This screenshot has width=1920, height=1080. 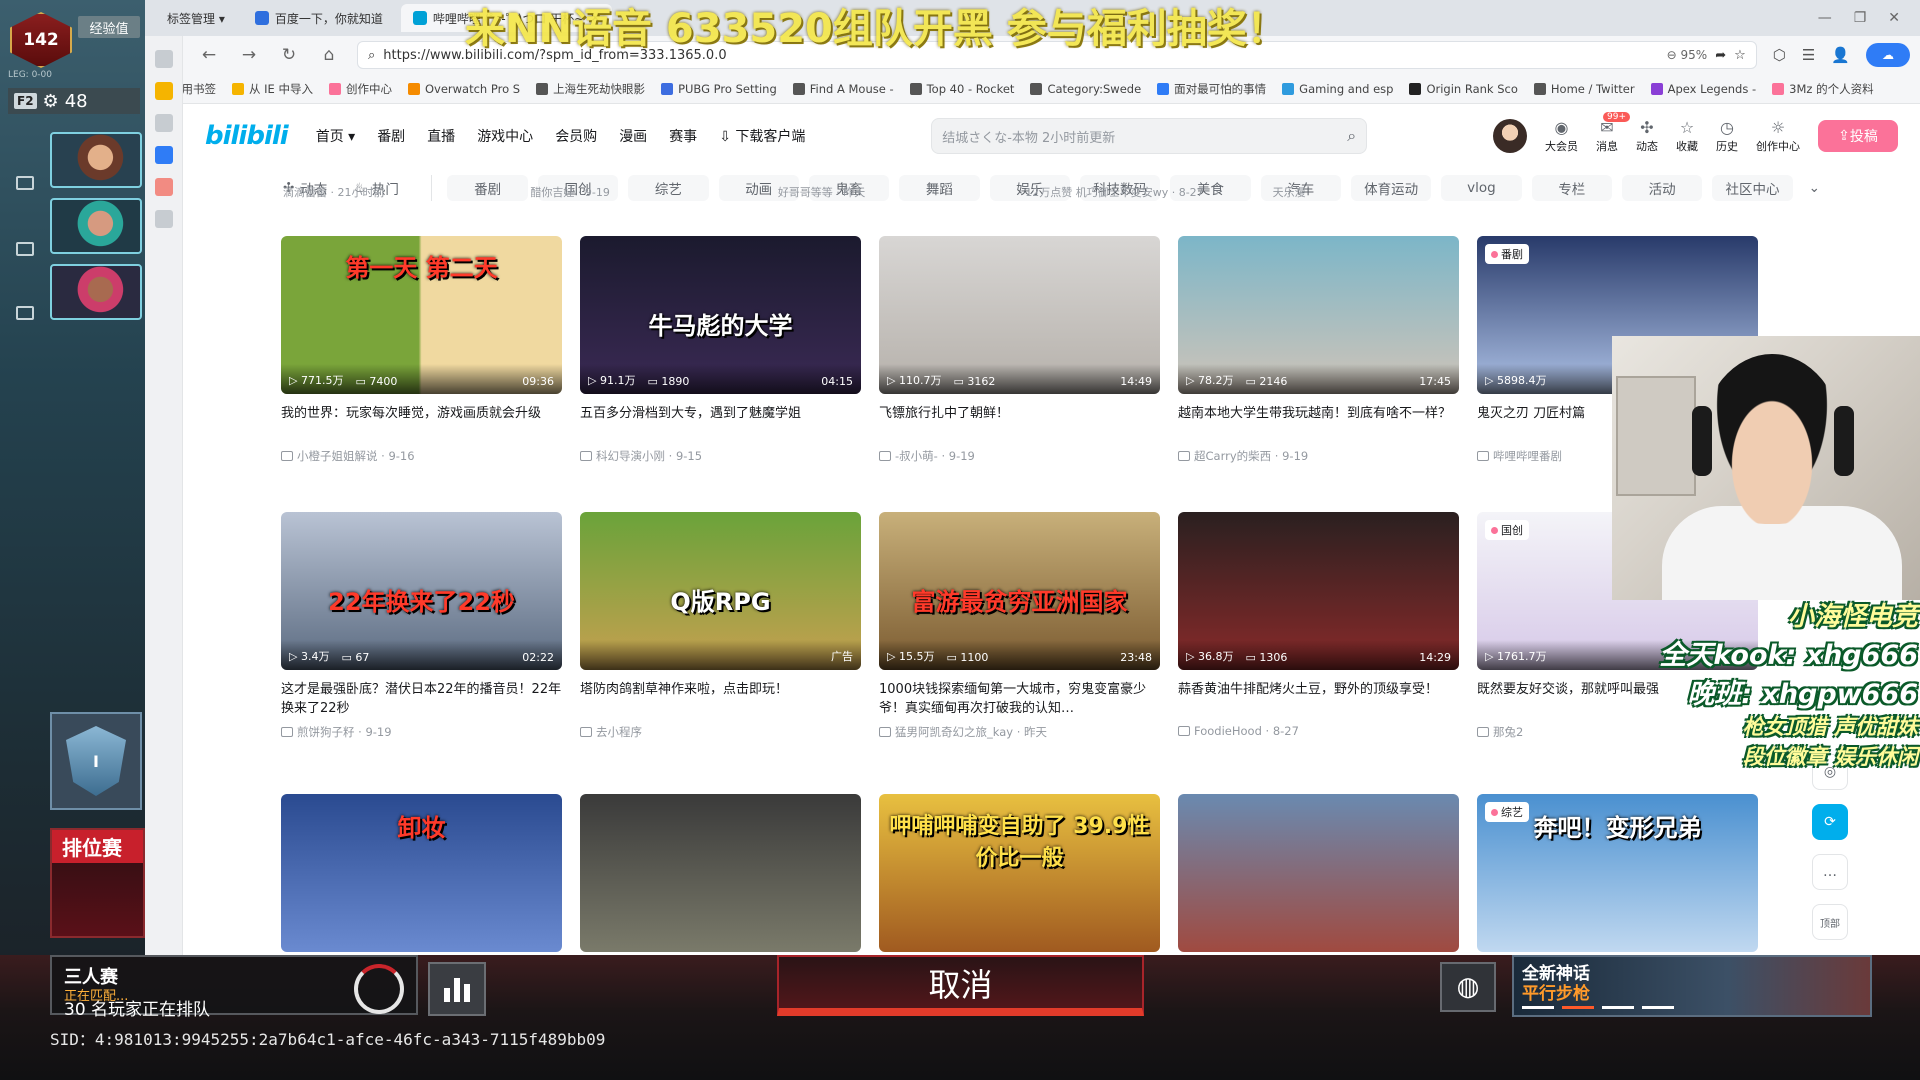 What do you see at coordinates (633, 136) in the screenshot?
I see `nav-manga: 漫画` at bounding box center [633, 136].